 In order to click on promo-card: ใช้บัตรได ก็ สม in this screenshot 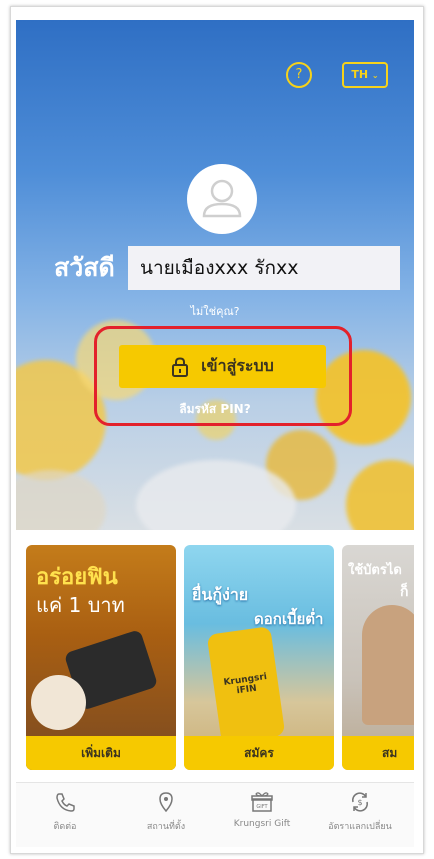, I will do `click(378, 657)`.